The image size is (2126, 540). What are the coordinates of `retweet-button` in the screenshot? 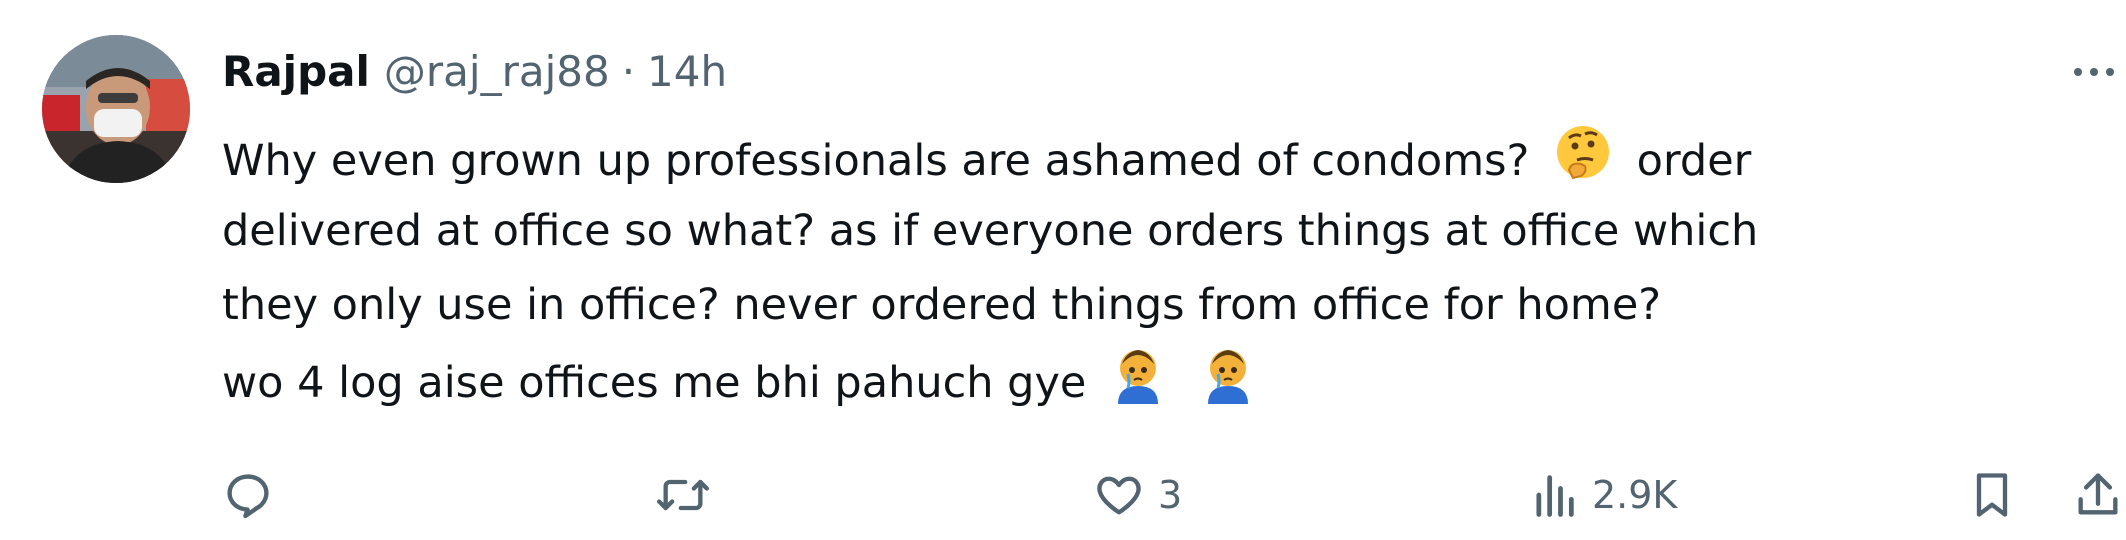 It's located at (689, 495).